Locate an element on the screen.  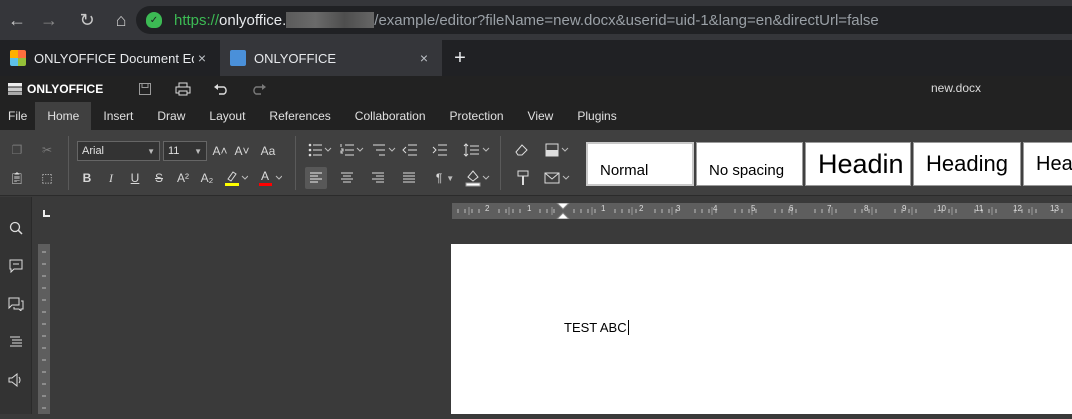
justify-icon is located at coordinates (409, 178).